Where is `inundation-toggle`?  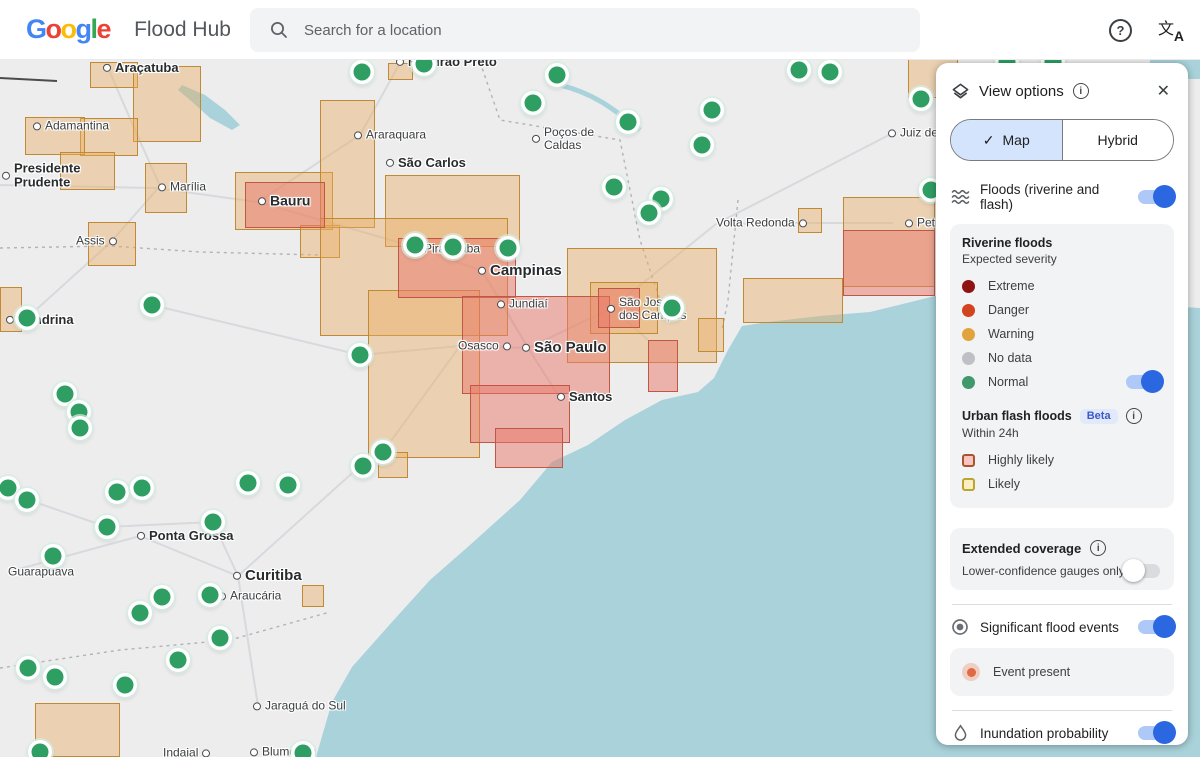 inundation-toggle is located at coordinates (1157, 732).